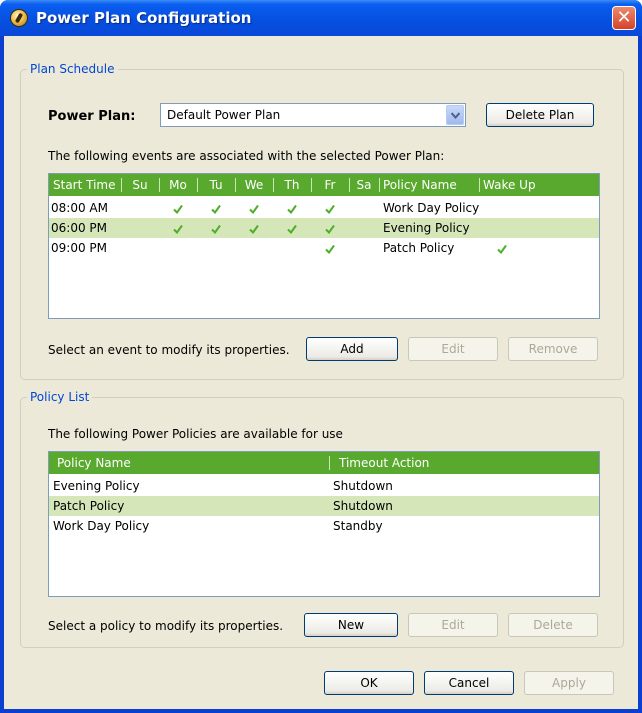 Image resolution: width=642 pixels, height=713 pixels. What do you see at coordinates (352, 349) in the screenshot?
I see `add-event-button: Add` at bounding box center [352, 349].